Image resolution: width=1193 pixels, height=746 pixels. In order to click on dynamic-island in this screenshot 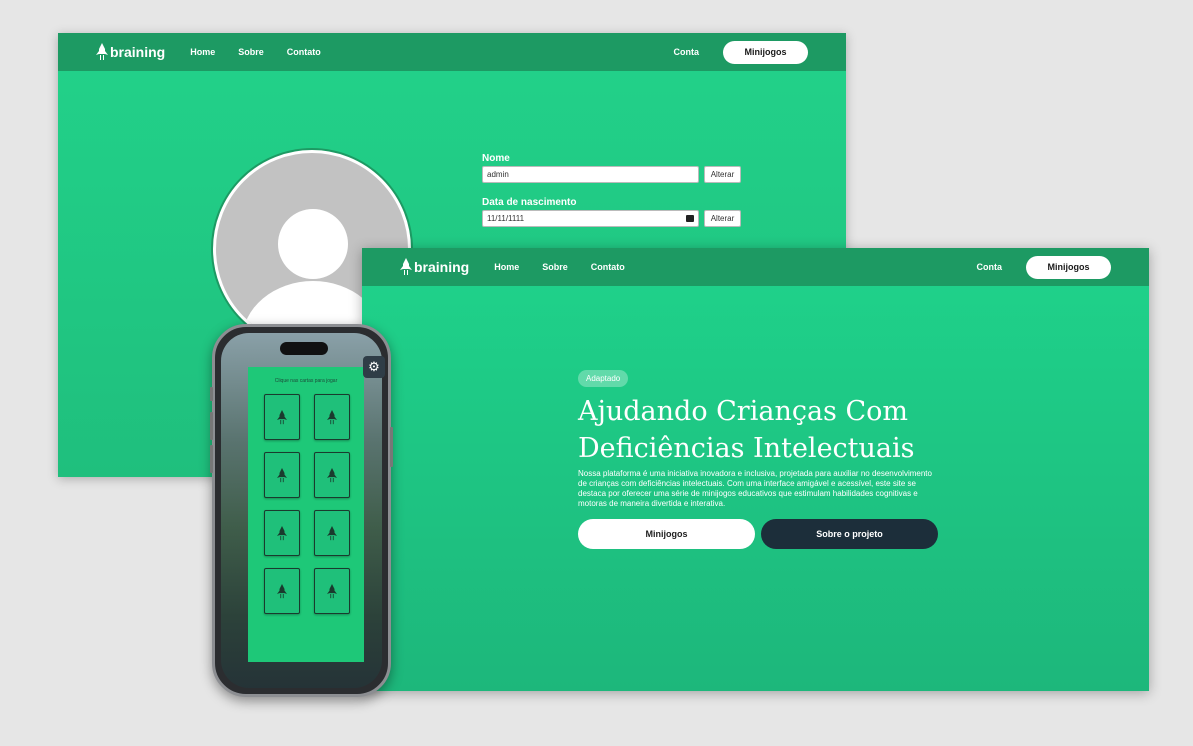, I will do `click(304, 348)`.